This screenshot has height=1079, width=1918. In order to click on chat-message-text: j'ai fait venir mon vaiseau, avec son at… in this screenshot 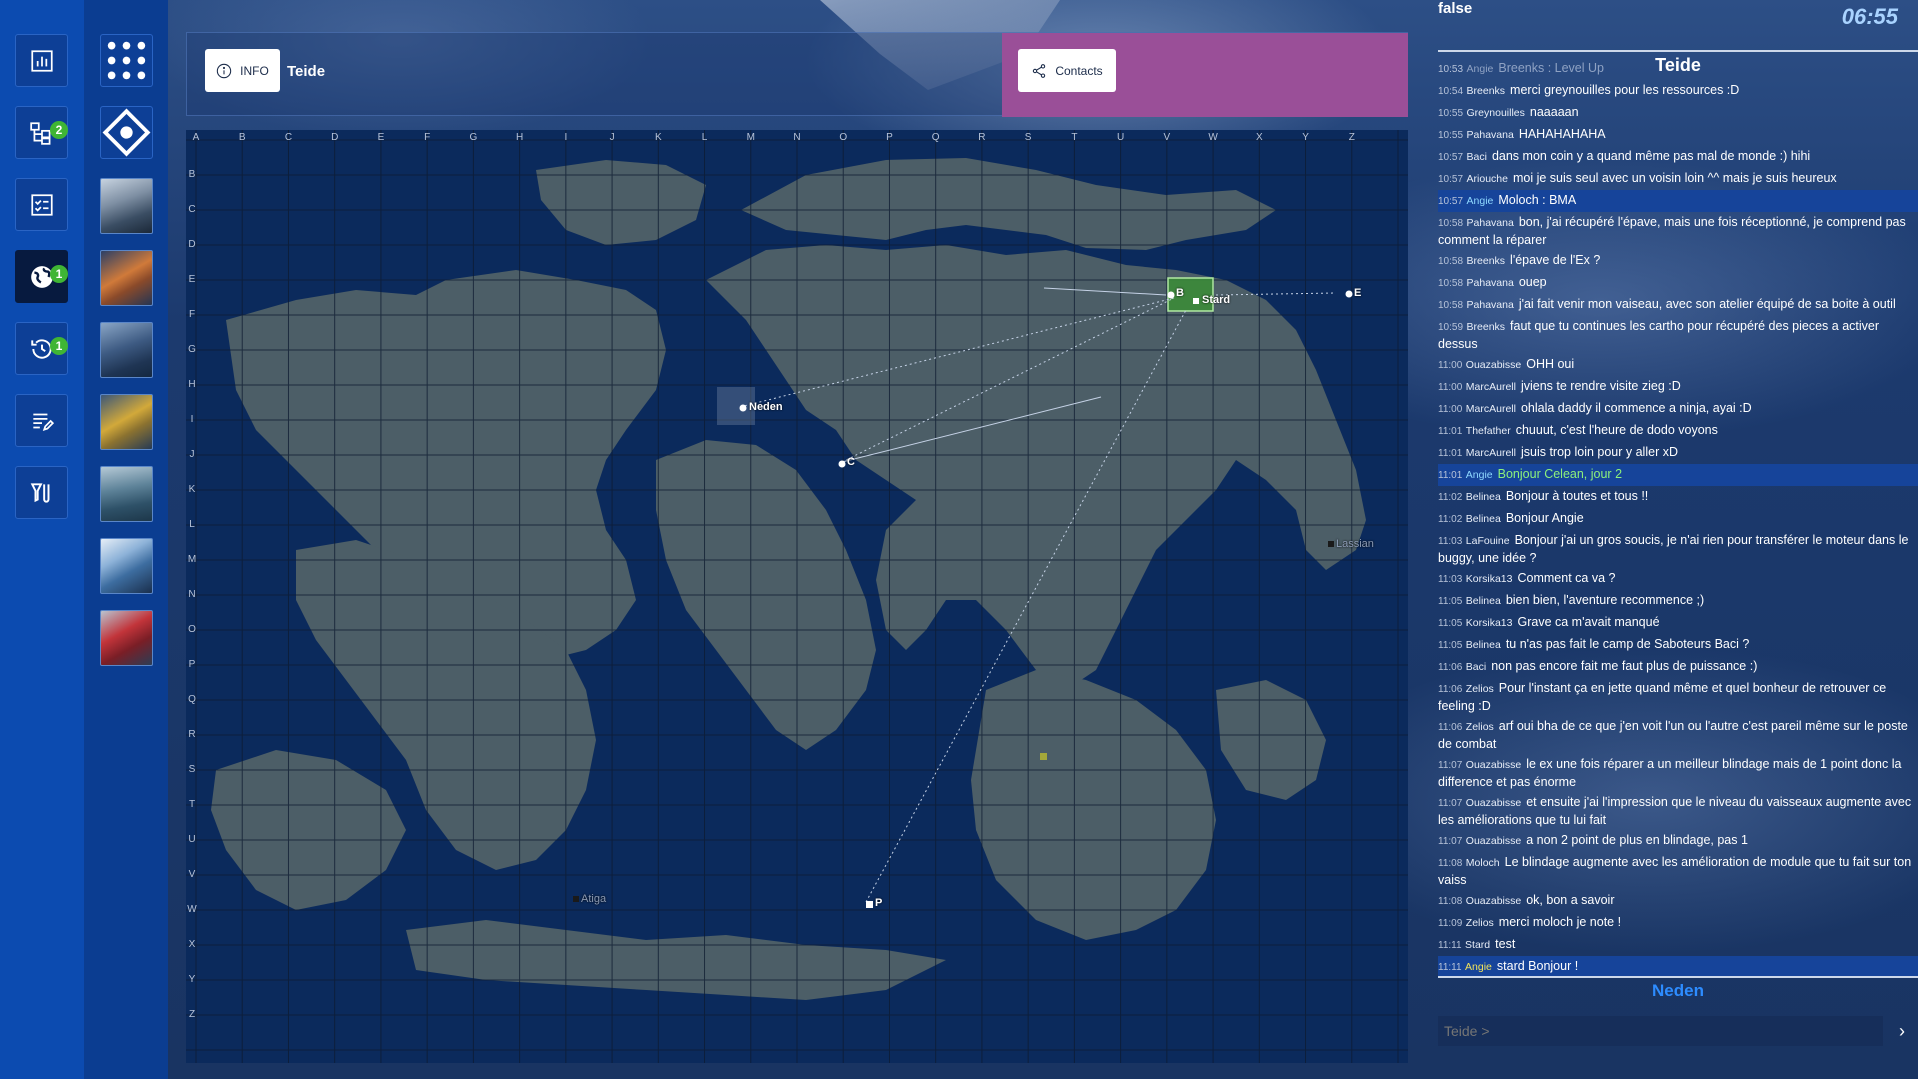, I will do `click(1707, 304)`.